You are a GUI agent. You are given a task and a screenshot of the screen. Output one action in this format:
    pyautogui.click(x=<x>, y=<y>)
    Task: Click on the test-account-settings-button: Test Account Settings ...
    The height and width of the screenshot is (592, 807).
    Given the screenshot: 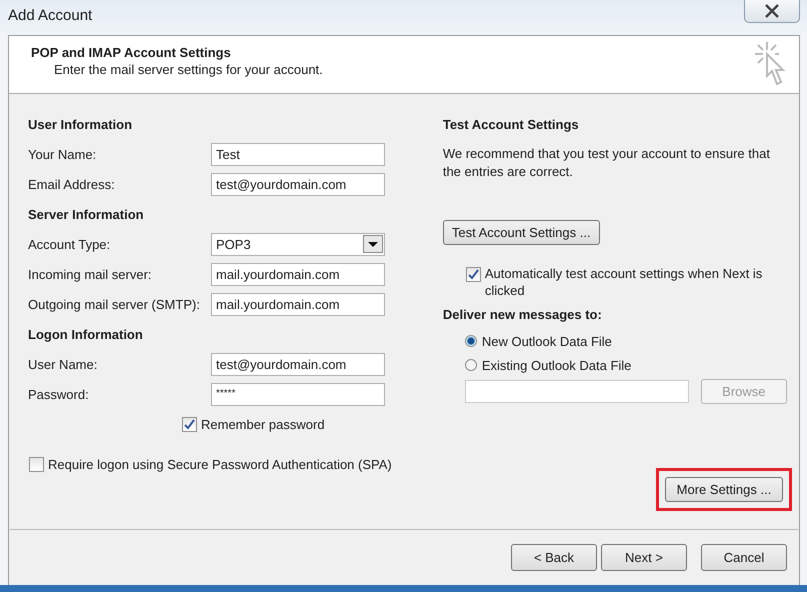 What is the action you would take?
    pyautogui.click(x=521, y=232)
    